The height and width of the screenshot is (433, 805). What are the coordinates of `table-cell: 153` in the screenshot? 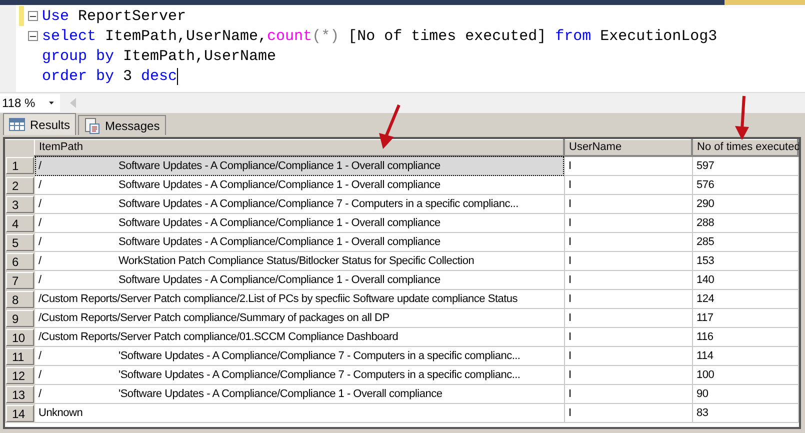 It's located at (745, 261).